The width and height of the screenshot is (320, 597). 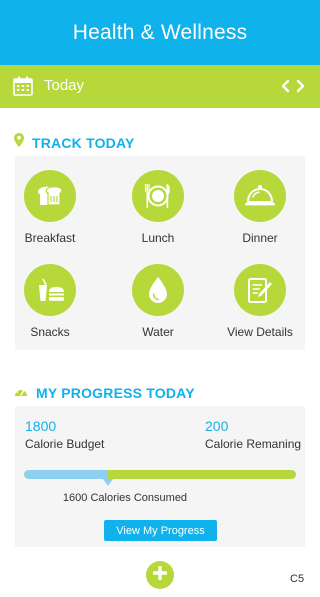 I want to click on app-title: Health & Wellness, so click(x=160, y=32).